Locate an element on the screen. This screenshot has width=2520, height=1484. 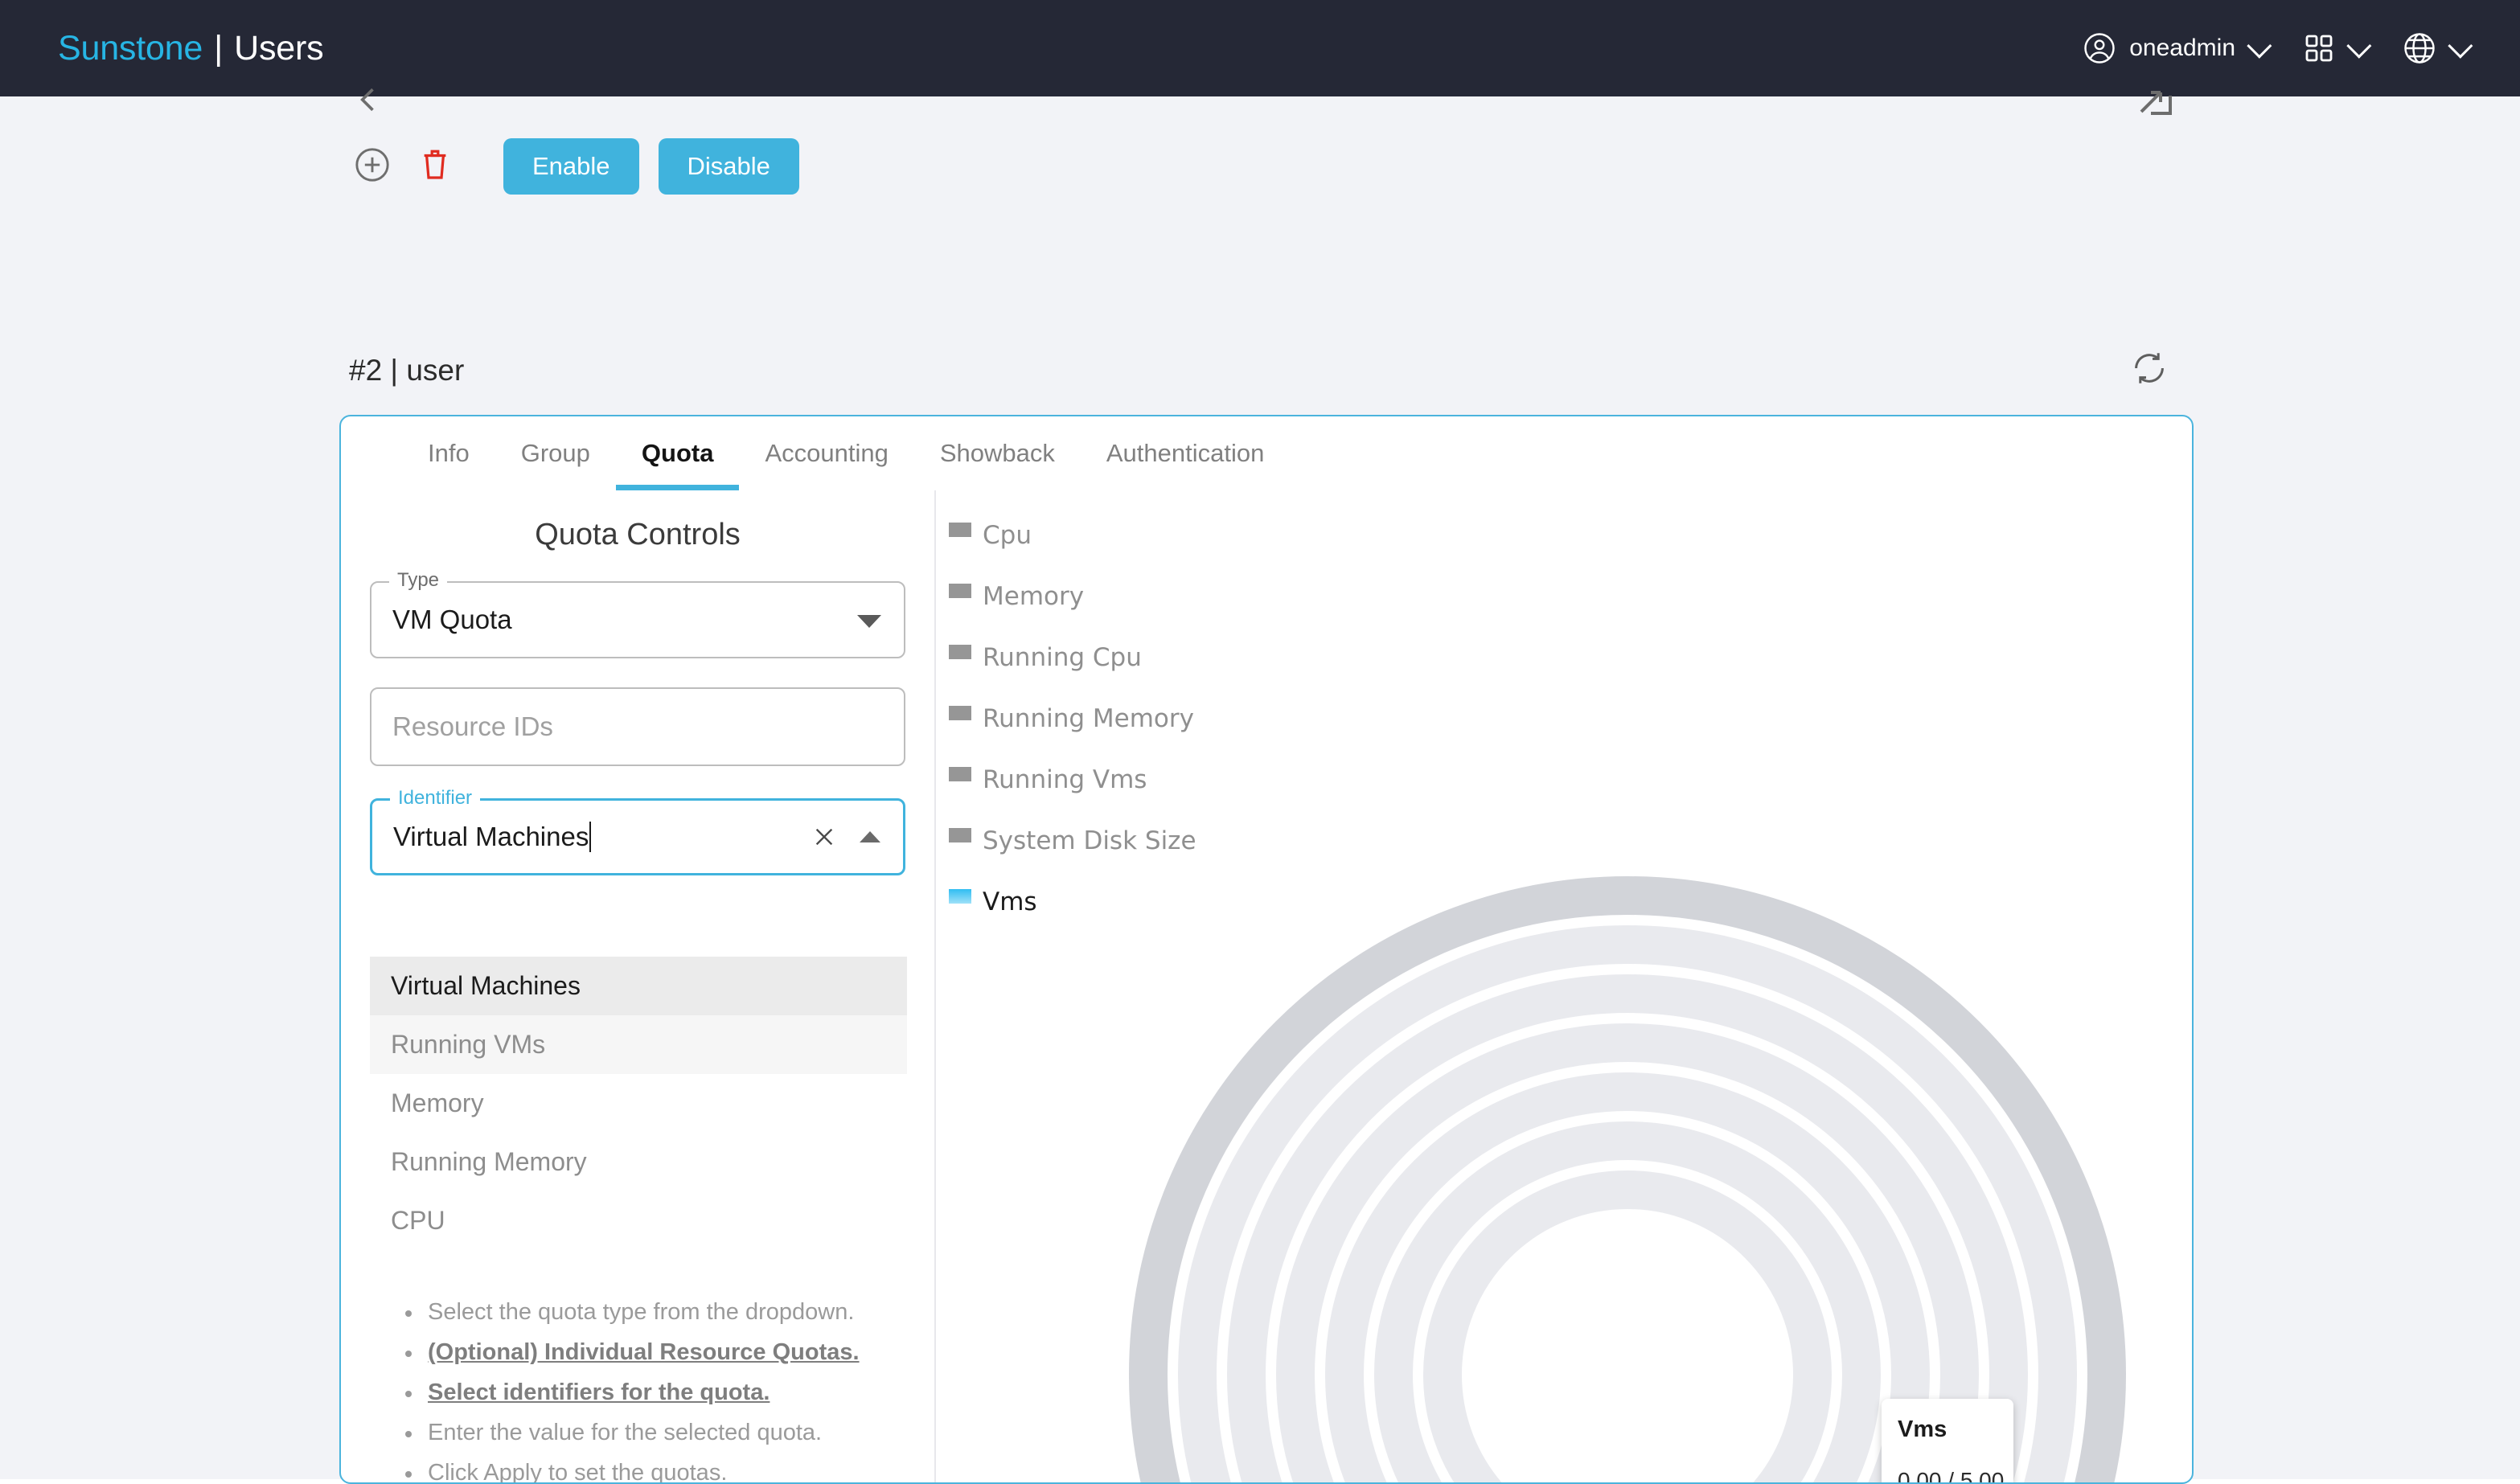
tab-group: Group is located at coordinates (555, 453).